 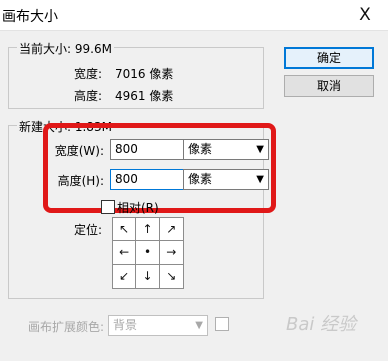 I want to click on anchor-grid: ↖ ↑ ↗ ← • → ↙ ↓ ↘, so click(x=148, y=253).